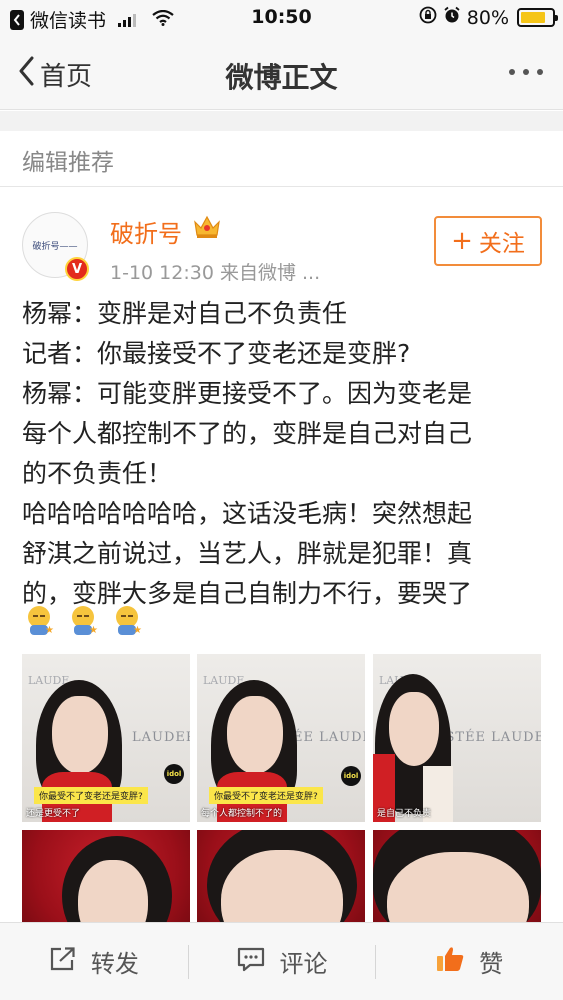  I want to click on alarm-icon, so click(452, 17).